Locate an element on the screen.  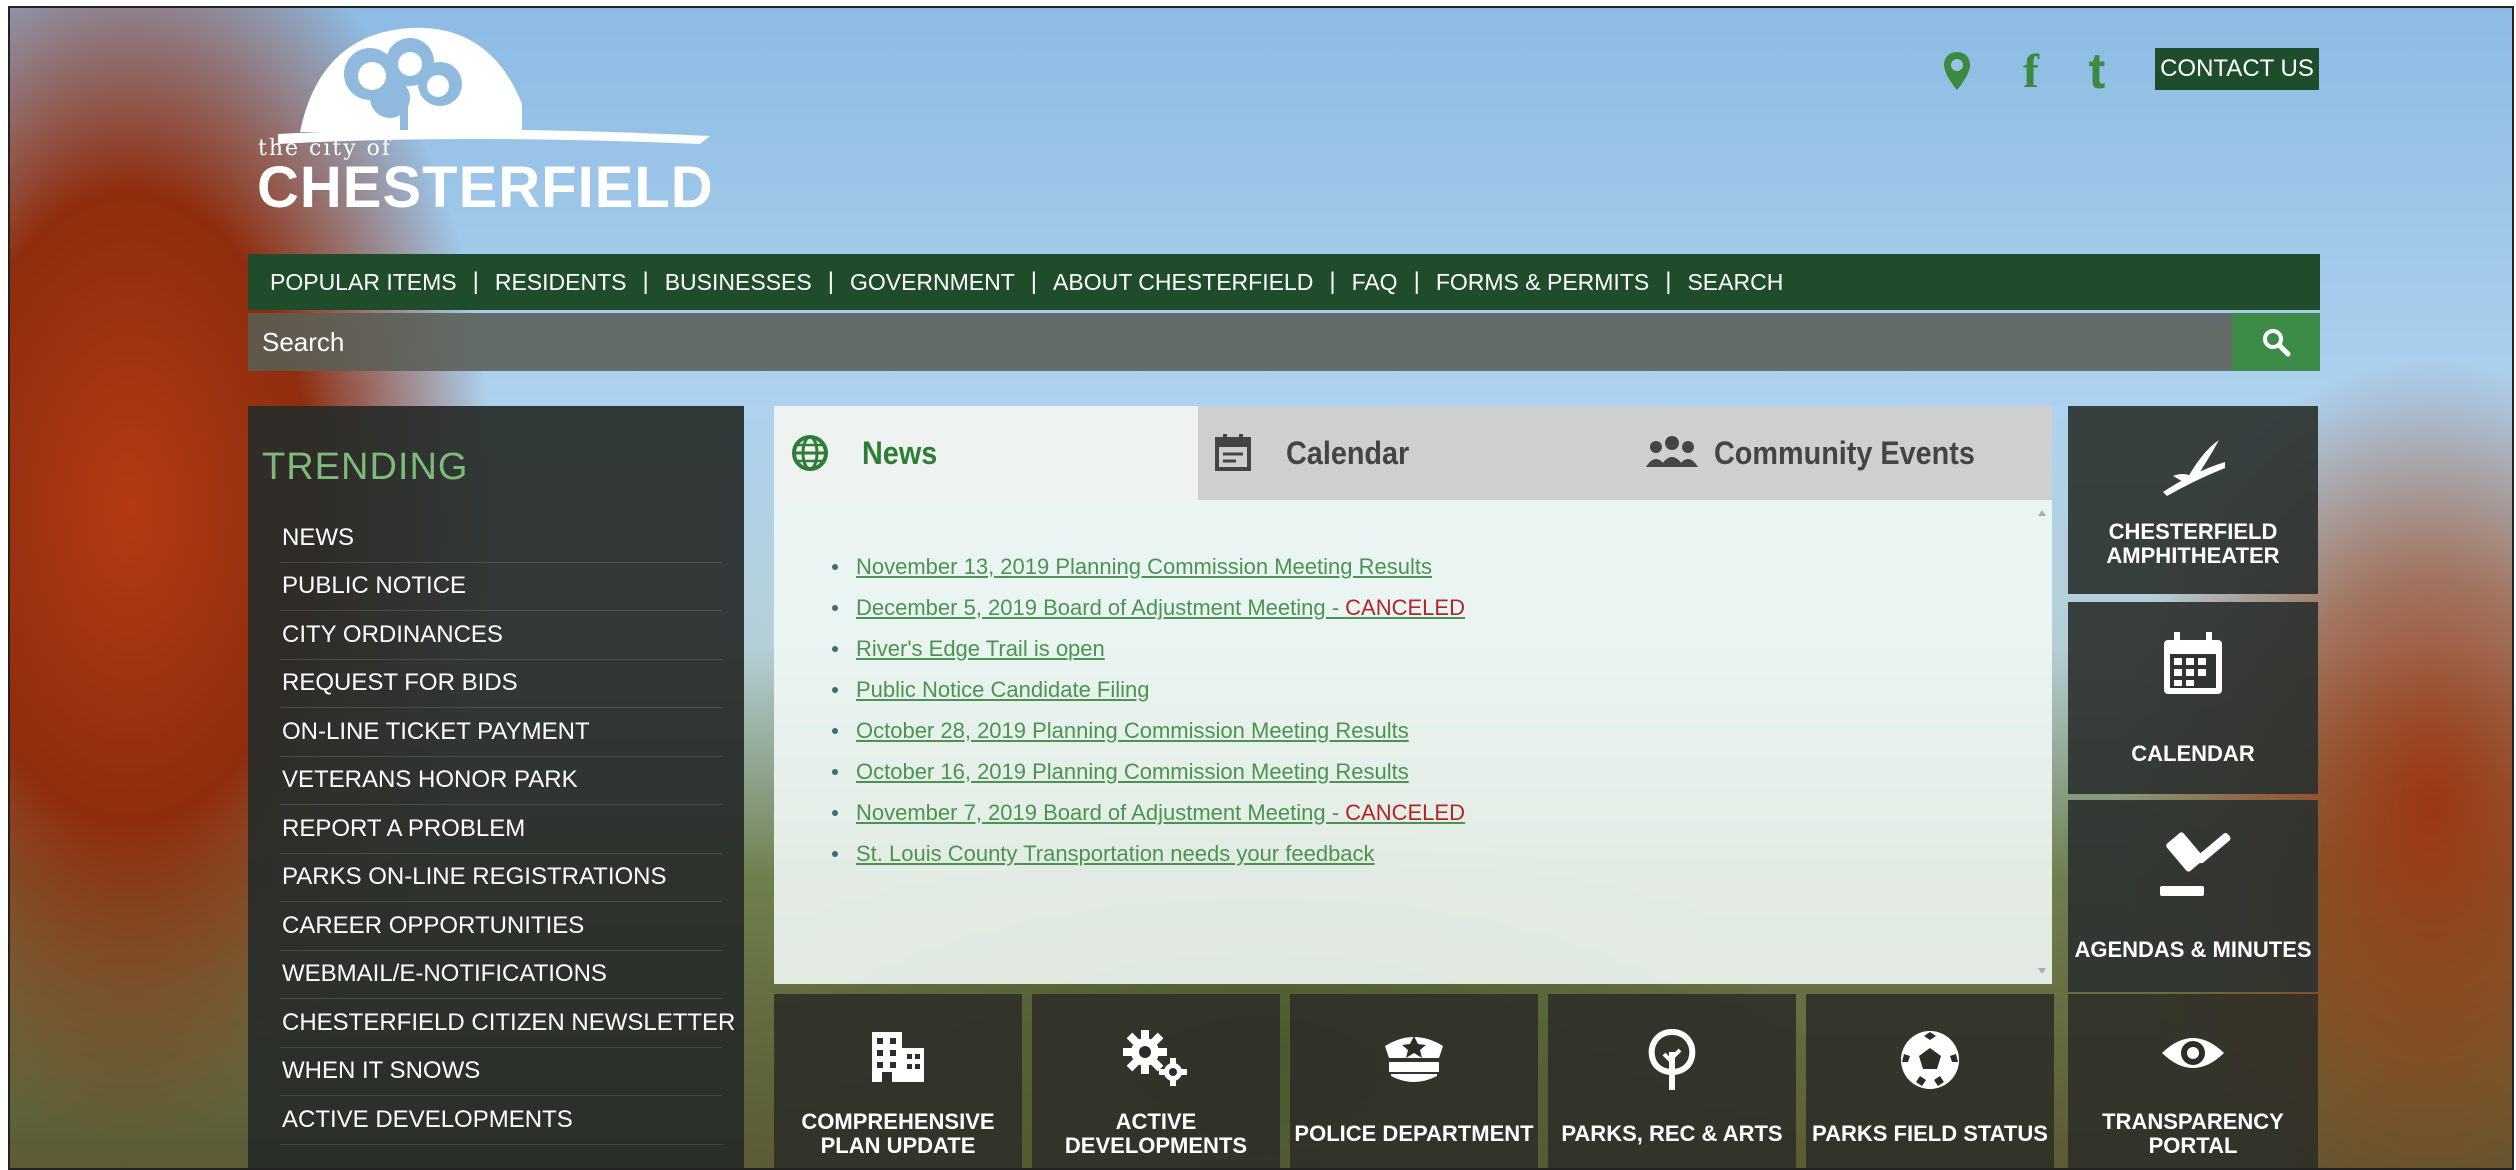
police-department-tile: POLICE DEPARTMENT is located at coordinates (1414, 1081).